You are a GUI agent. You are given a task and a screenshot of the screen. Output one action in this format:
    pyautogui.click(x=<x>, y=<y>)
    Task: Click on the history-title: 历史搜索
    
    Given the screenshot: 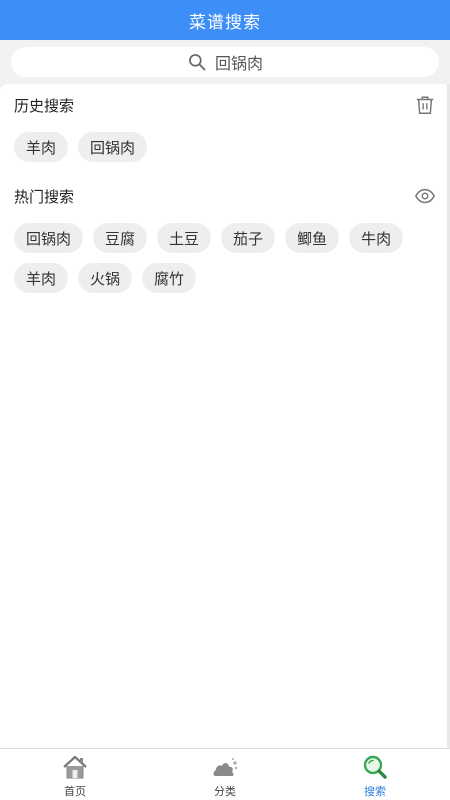 What is the action you would take?
    pyautogui.click(x=44, y=105)
    